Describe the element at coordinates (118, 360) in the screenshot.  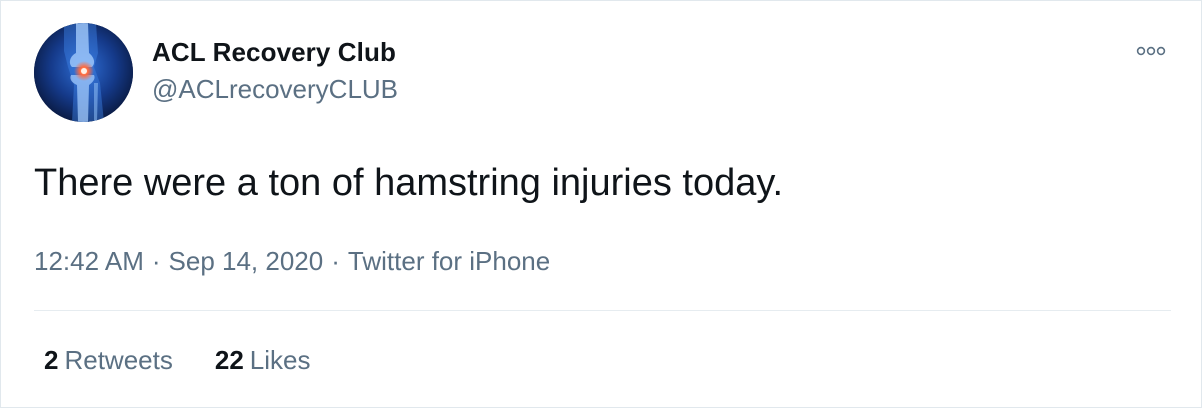
I see `retweets-label: Retweets` at that location.